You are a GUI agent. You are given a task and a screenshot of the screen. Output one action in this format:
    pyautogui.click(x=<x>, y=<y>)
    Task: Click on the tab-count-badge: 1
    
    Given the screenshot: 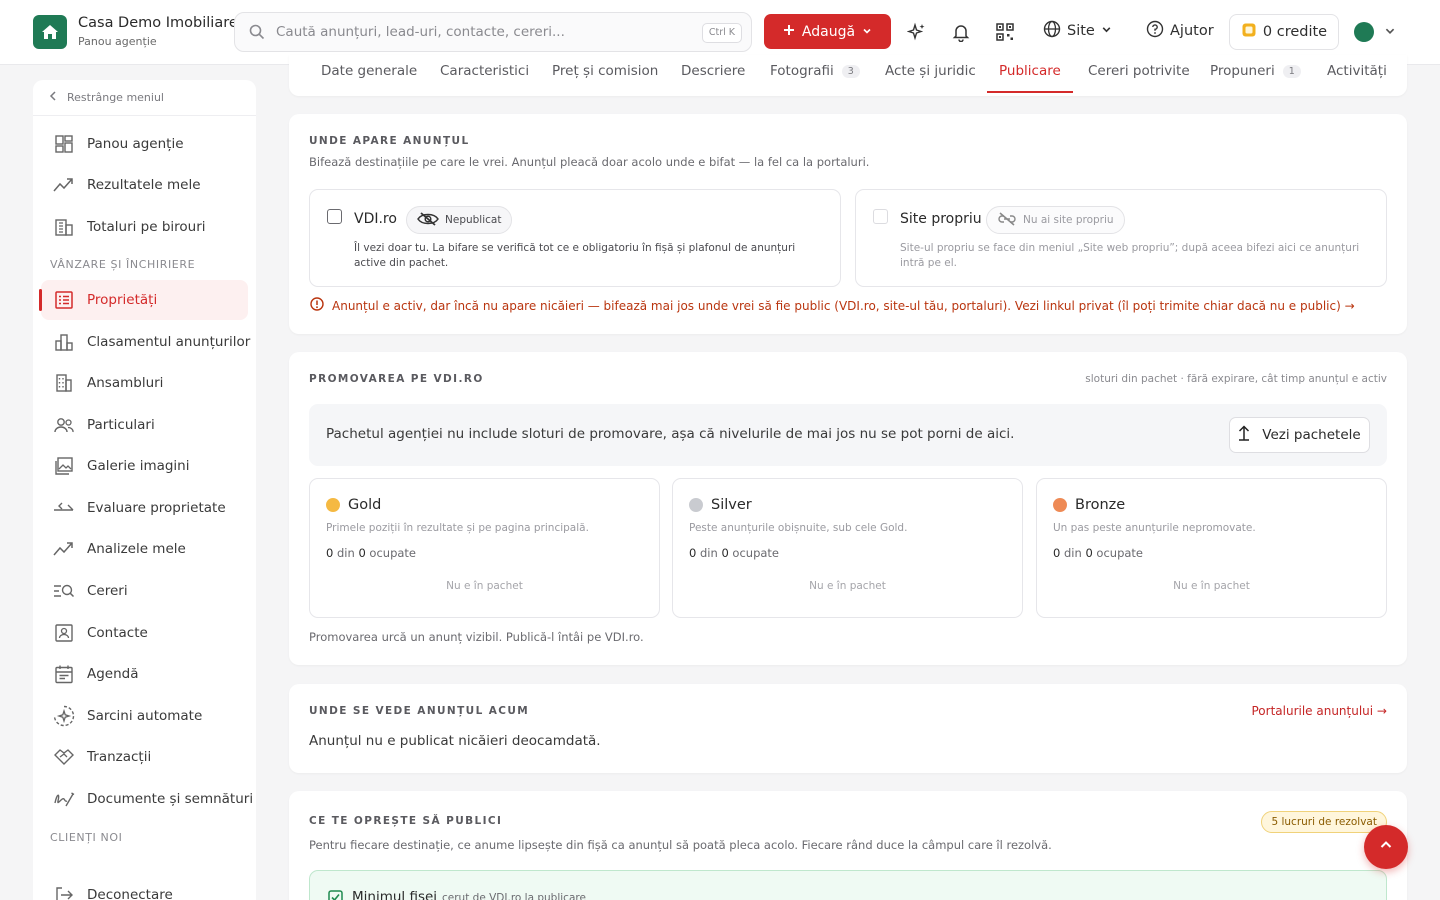 What is the action you would take?
    pyautogui.click(x=1291, y=71)
    